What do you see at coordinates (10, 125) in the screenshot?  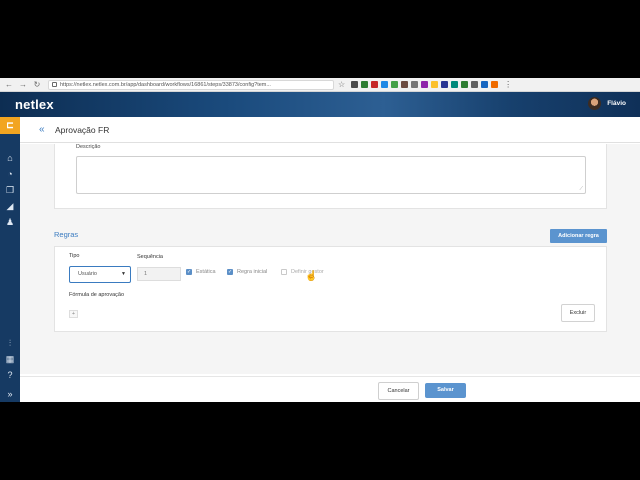 I see `sidebar-workflow-icon: ⊏` at bounding box center [10, 125].